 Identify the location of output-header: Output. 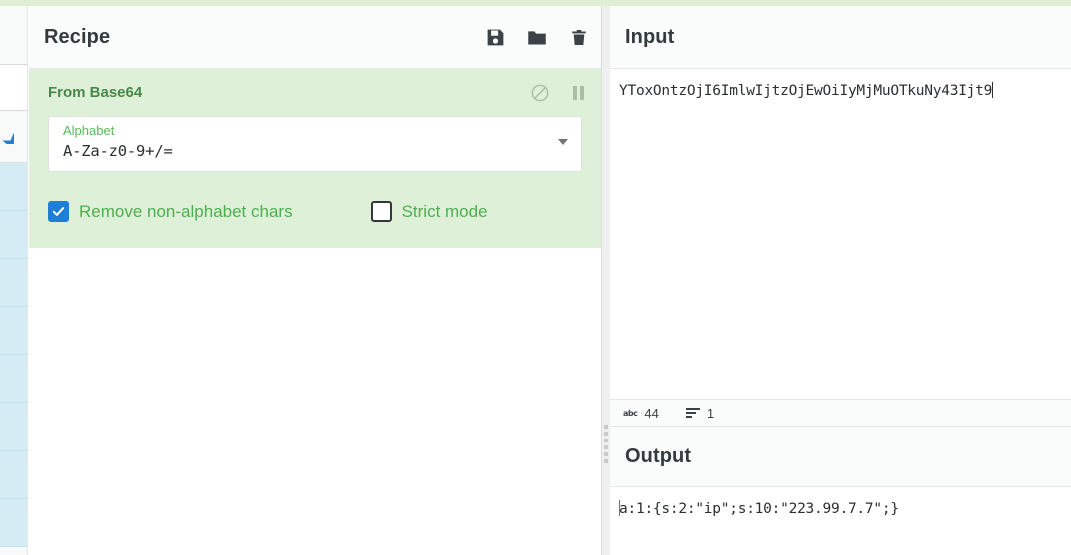
(840, 457).